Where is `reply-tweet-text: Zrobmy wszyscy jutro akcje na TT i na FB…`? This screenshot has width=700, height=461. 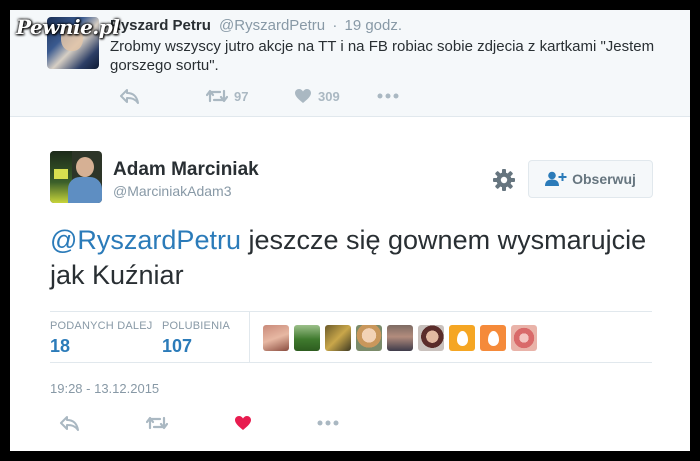 reply-tweet-text: Zrobmy wszyscy jutro akcje na TT i na FB… is located at coordinates (382, 56).